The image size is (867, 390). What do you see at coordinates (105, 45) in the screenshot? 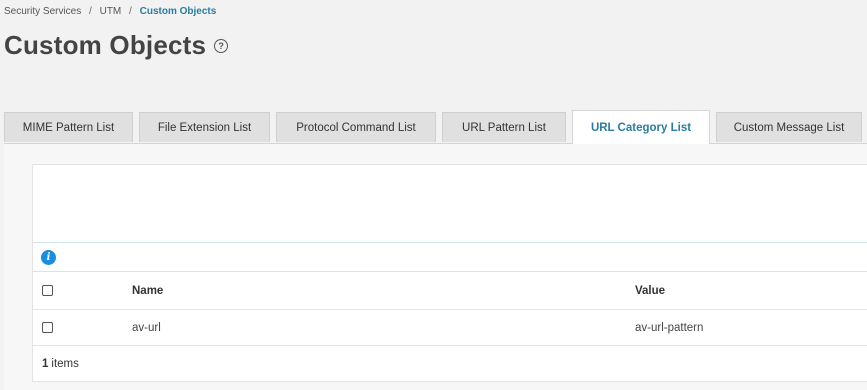
I see `page-title: Custom Objects` at bounding box center [105, 45].